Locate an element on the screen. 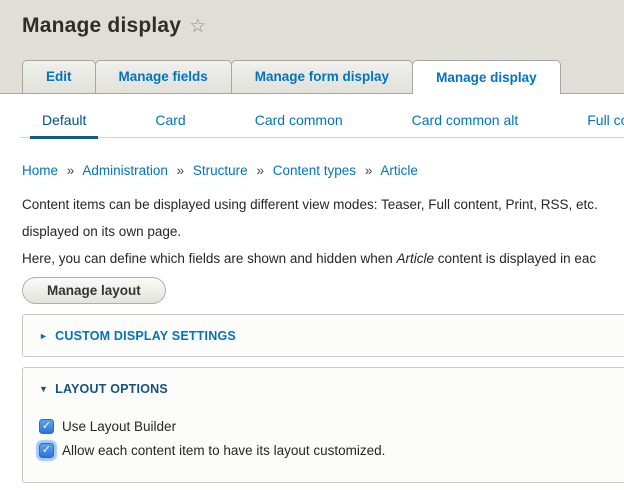  layout-options-label: LAYOUT OPTIONS is located at coordinates (111, 389).